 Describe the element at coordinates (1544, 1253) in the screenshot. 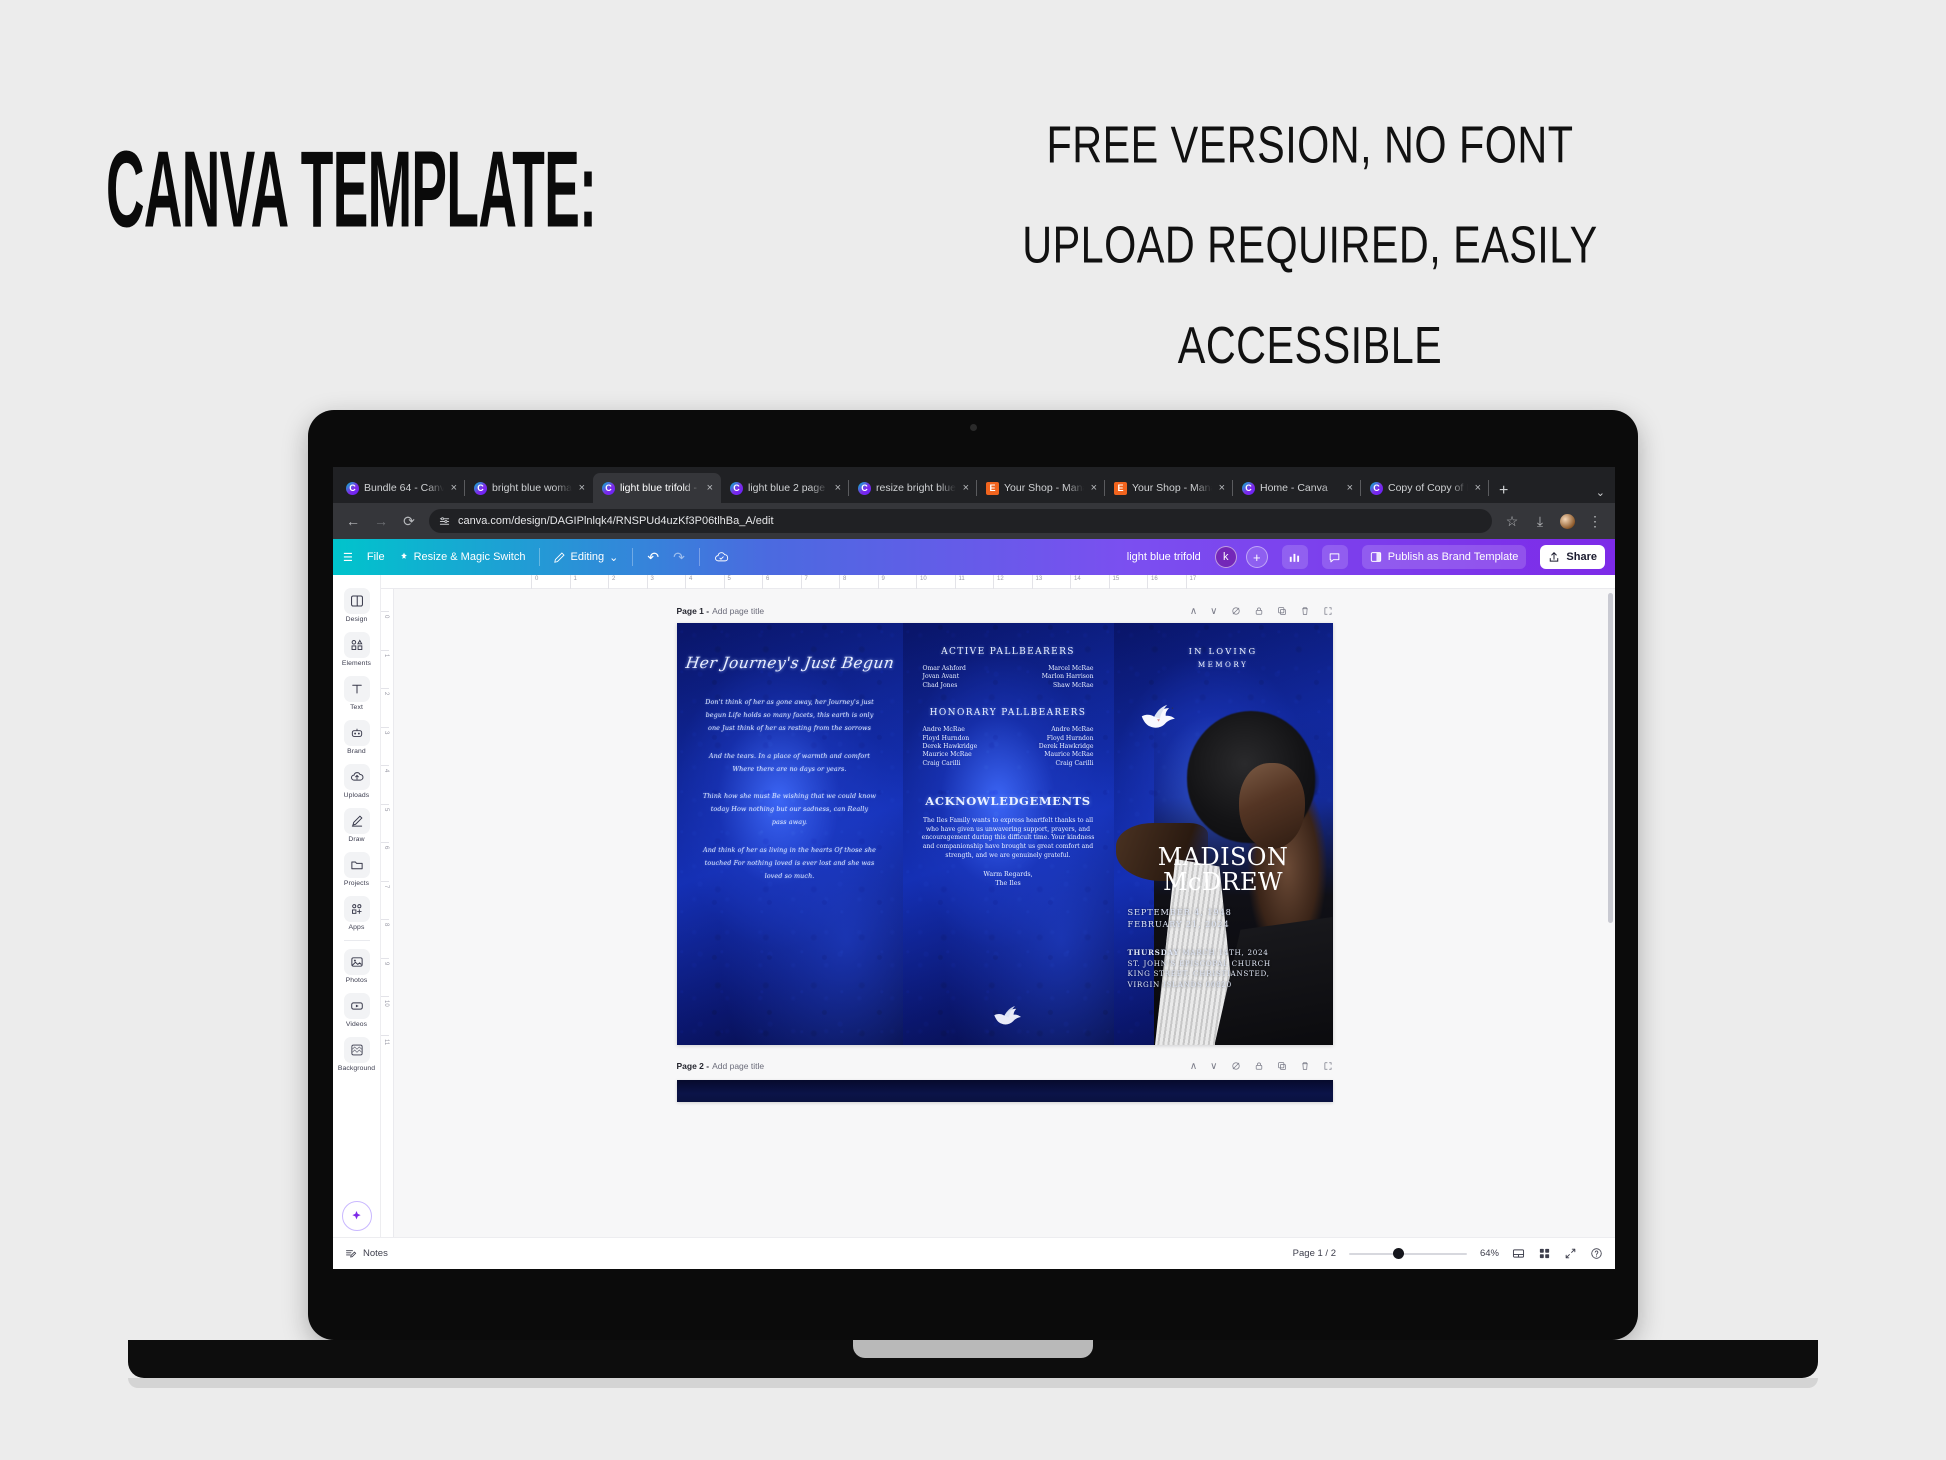

I see `pages-view-icon` at that location.